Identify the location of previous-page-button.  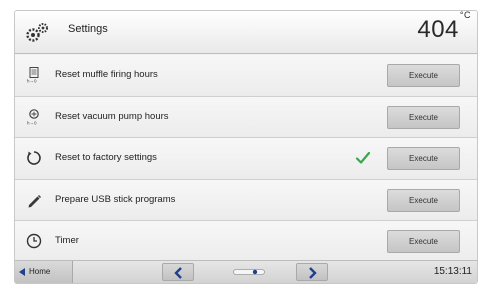
(178, 272).